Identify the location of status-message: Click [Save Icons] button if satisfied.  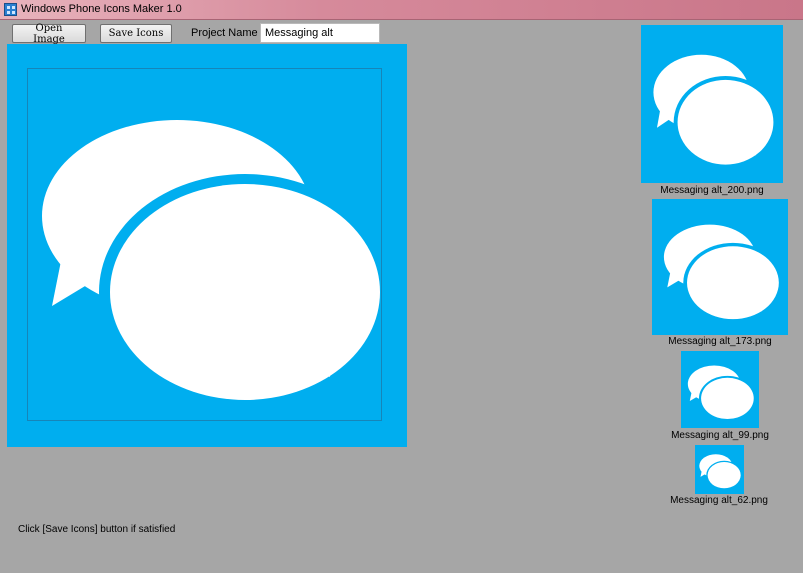
(97, 529).